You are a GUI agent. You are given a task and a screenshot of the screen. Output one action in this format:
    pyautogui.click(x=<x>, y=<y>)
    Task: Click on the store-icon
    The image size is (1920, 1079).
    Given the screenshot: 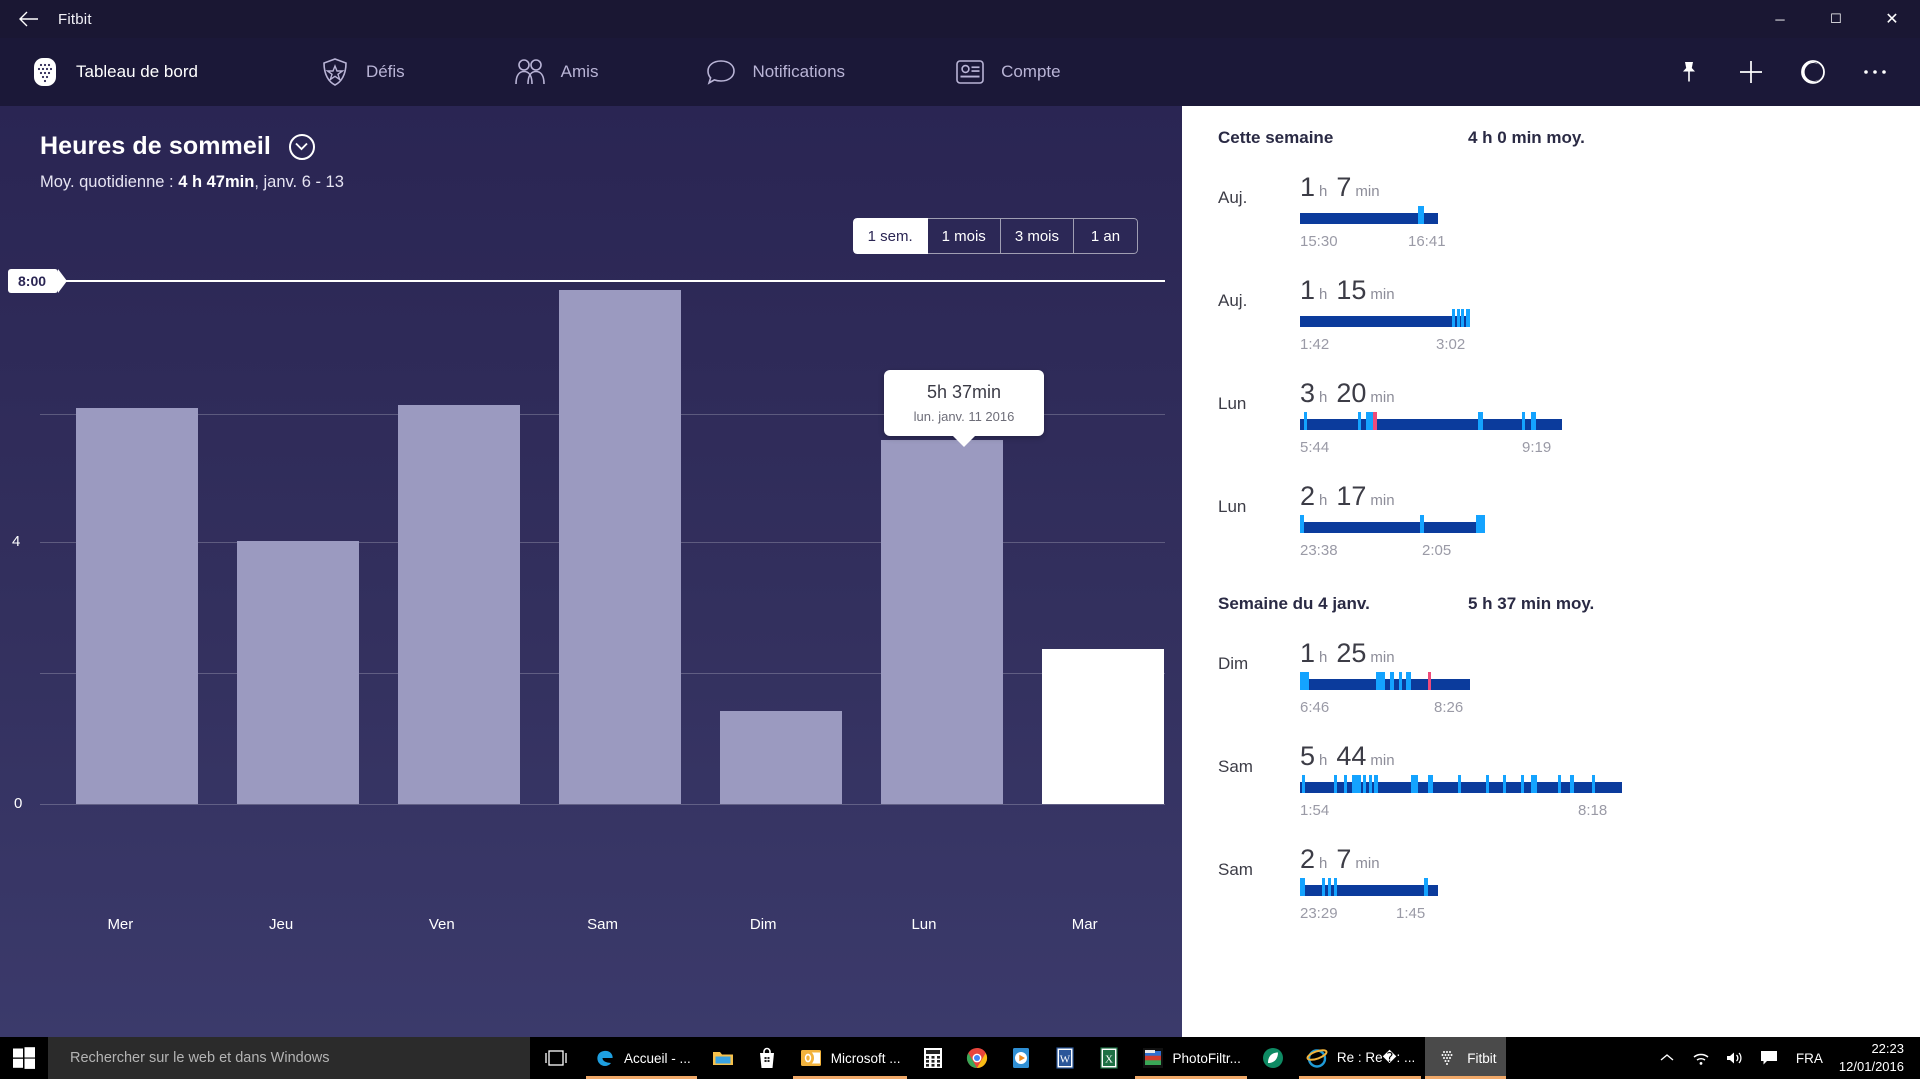 What is the action you would take?
    pyautogui.click(x=767, y=1058)
    